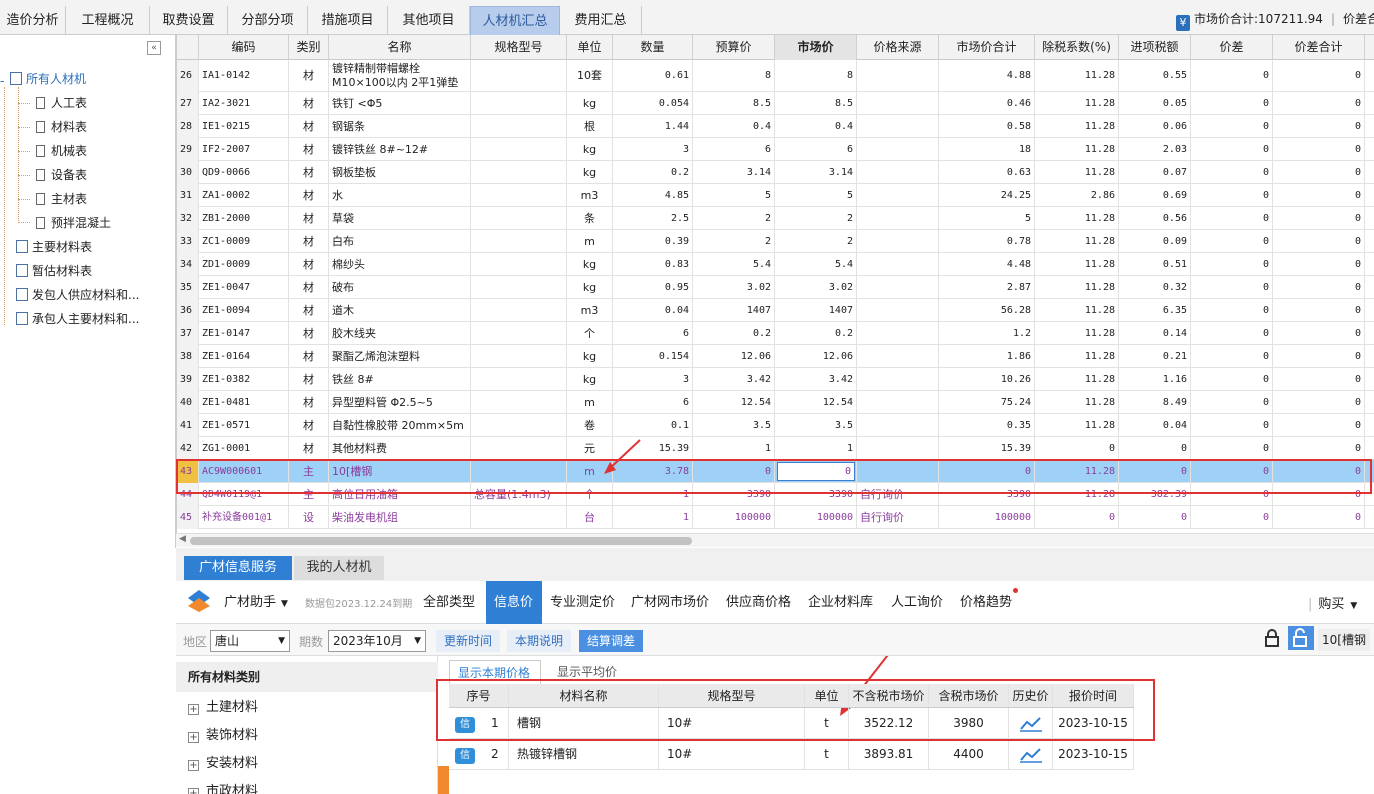 The image size is (1374, 794). I want to click on cell-price-ex-tax: 3893.81, so click(889, 754).